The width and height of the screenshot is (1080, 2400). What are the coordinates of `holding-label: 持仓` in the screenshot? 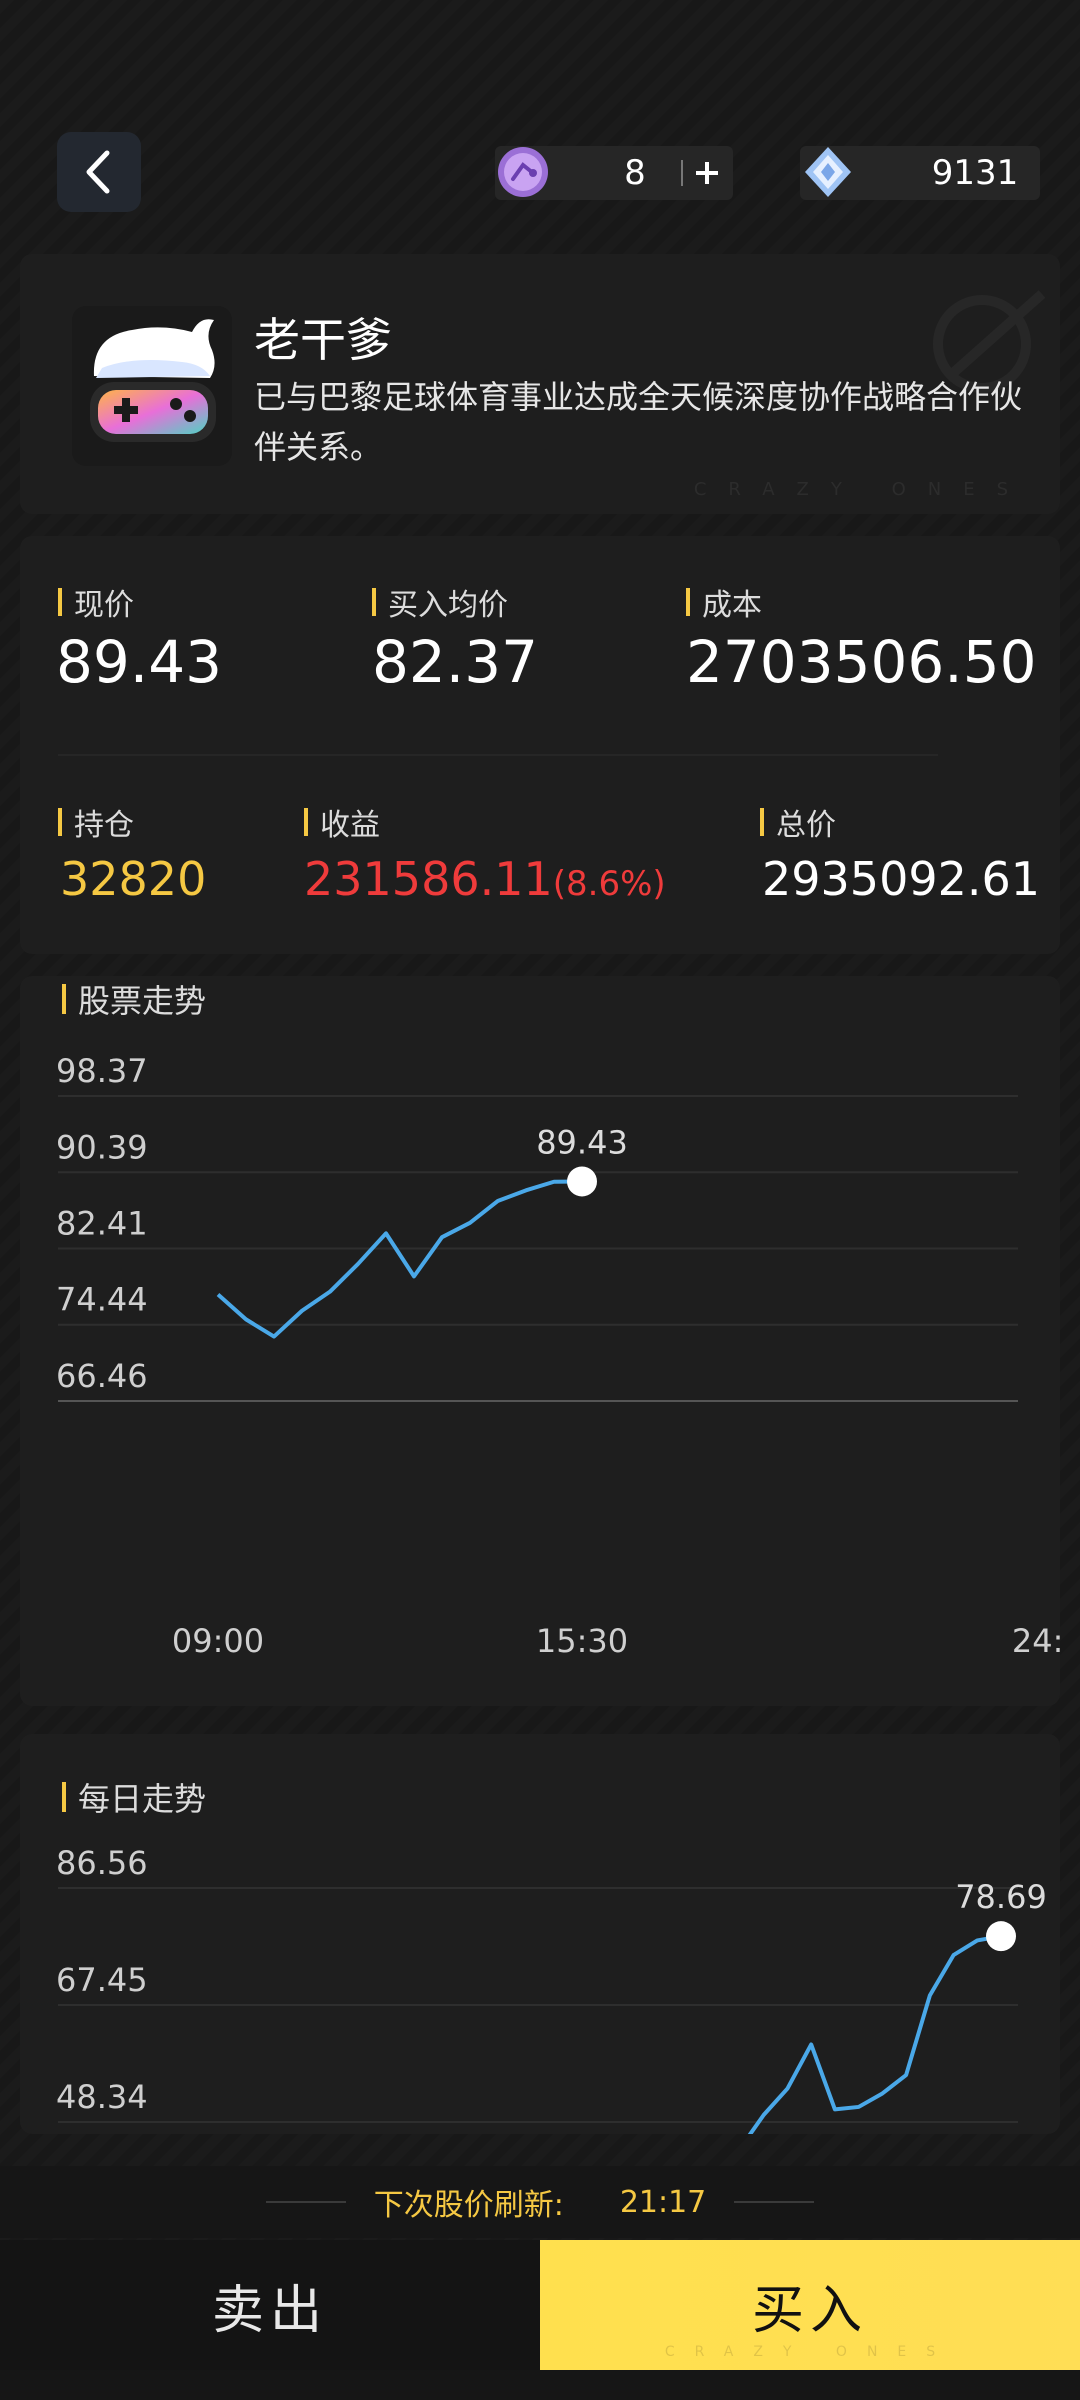 It's located at (96, 822).